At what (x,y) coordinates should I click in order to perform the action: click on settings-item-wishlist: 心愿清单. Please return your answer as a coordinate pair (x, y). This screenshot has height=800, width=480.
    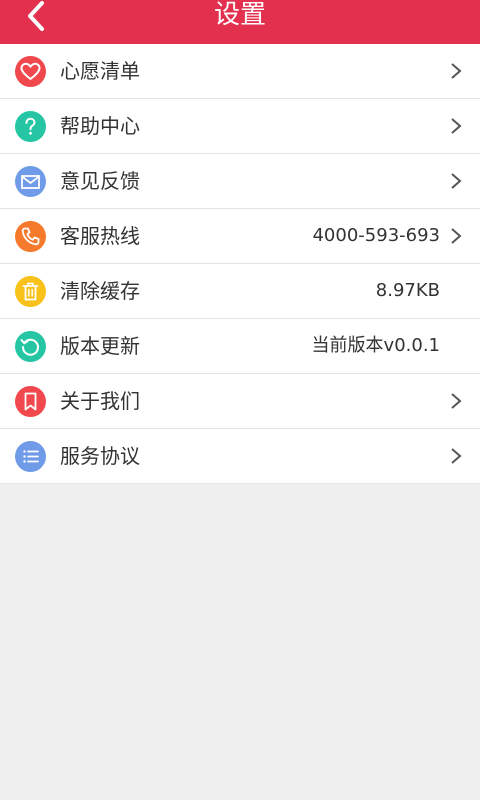
    Looking at the image, I should click on (240, 71).